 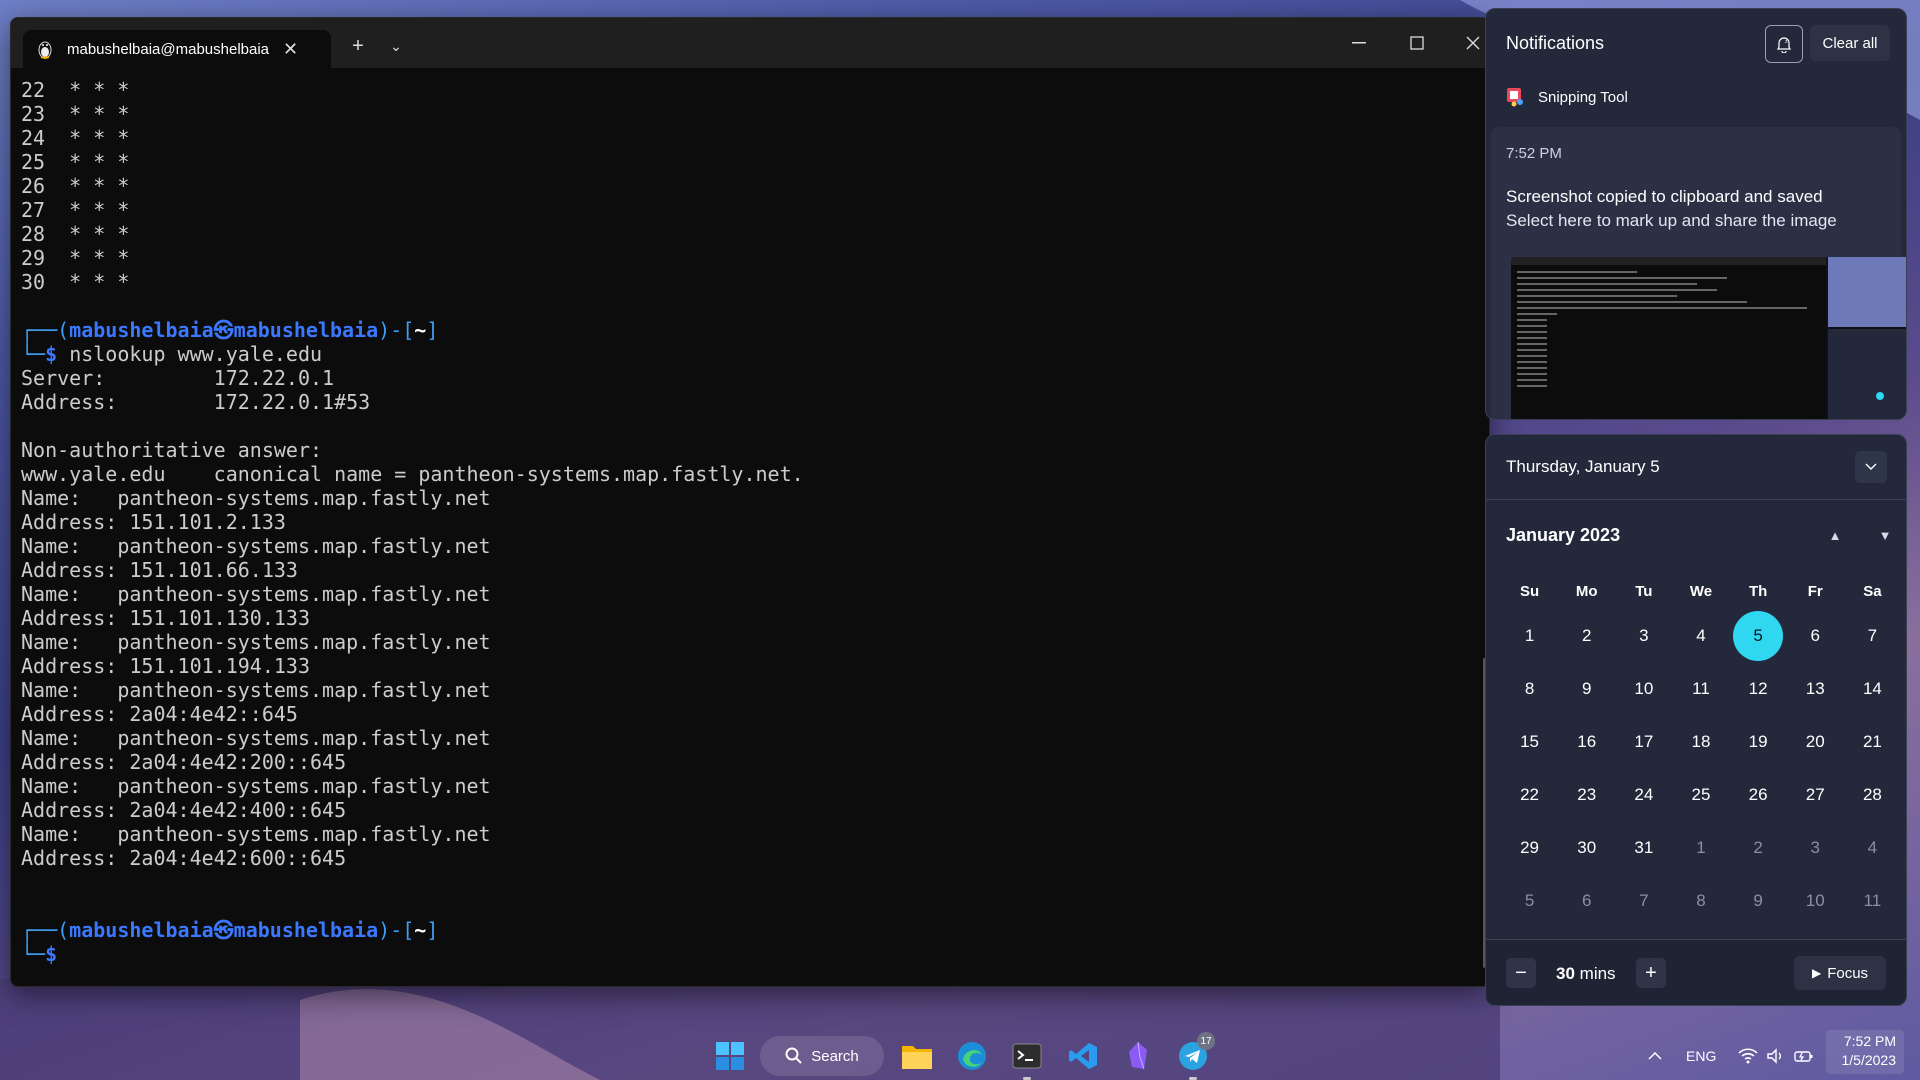 I want to click on calendar-day: 30, so click(x=1586, y=847).